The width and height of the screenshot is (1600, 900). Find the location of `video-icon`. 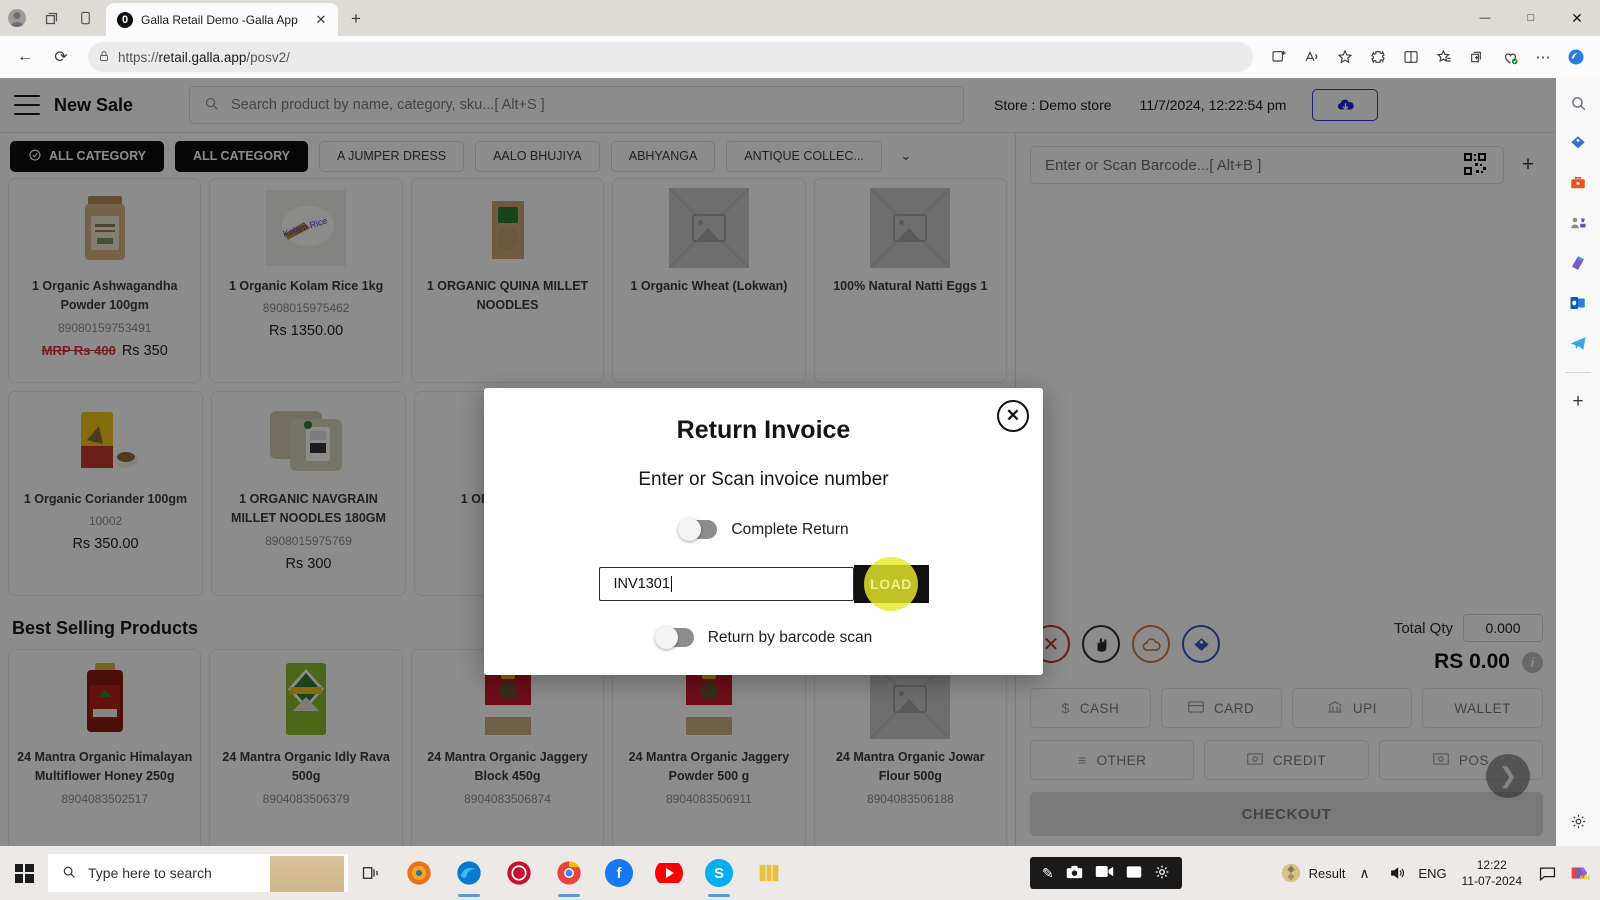

video-icon is located at coordinates (1104, 873).